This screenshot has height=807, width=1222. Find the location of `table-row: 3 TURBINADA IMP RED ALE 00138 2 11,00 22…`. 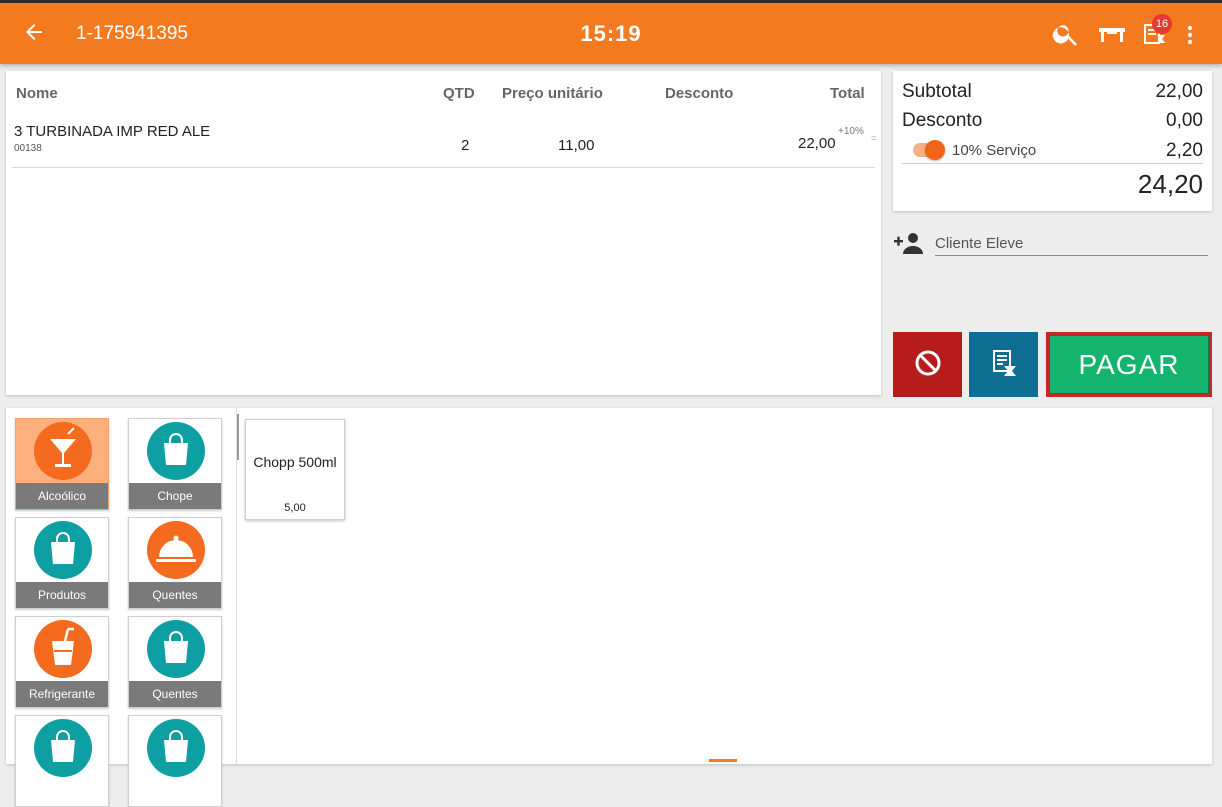

table-row: 3 TURBINADA IMP RED ALE 00138 2 11,00 22… is located at coordinates (443, 141).